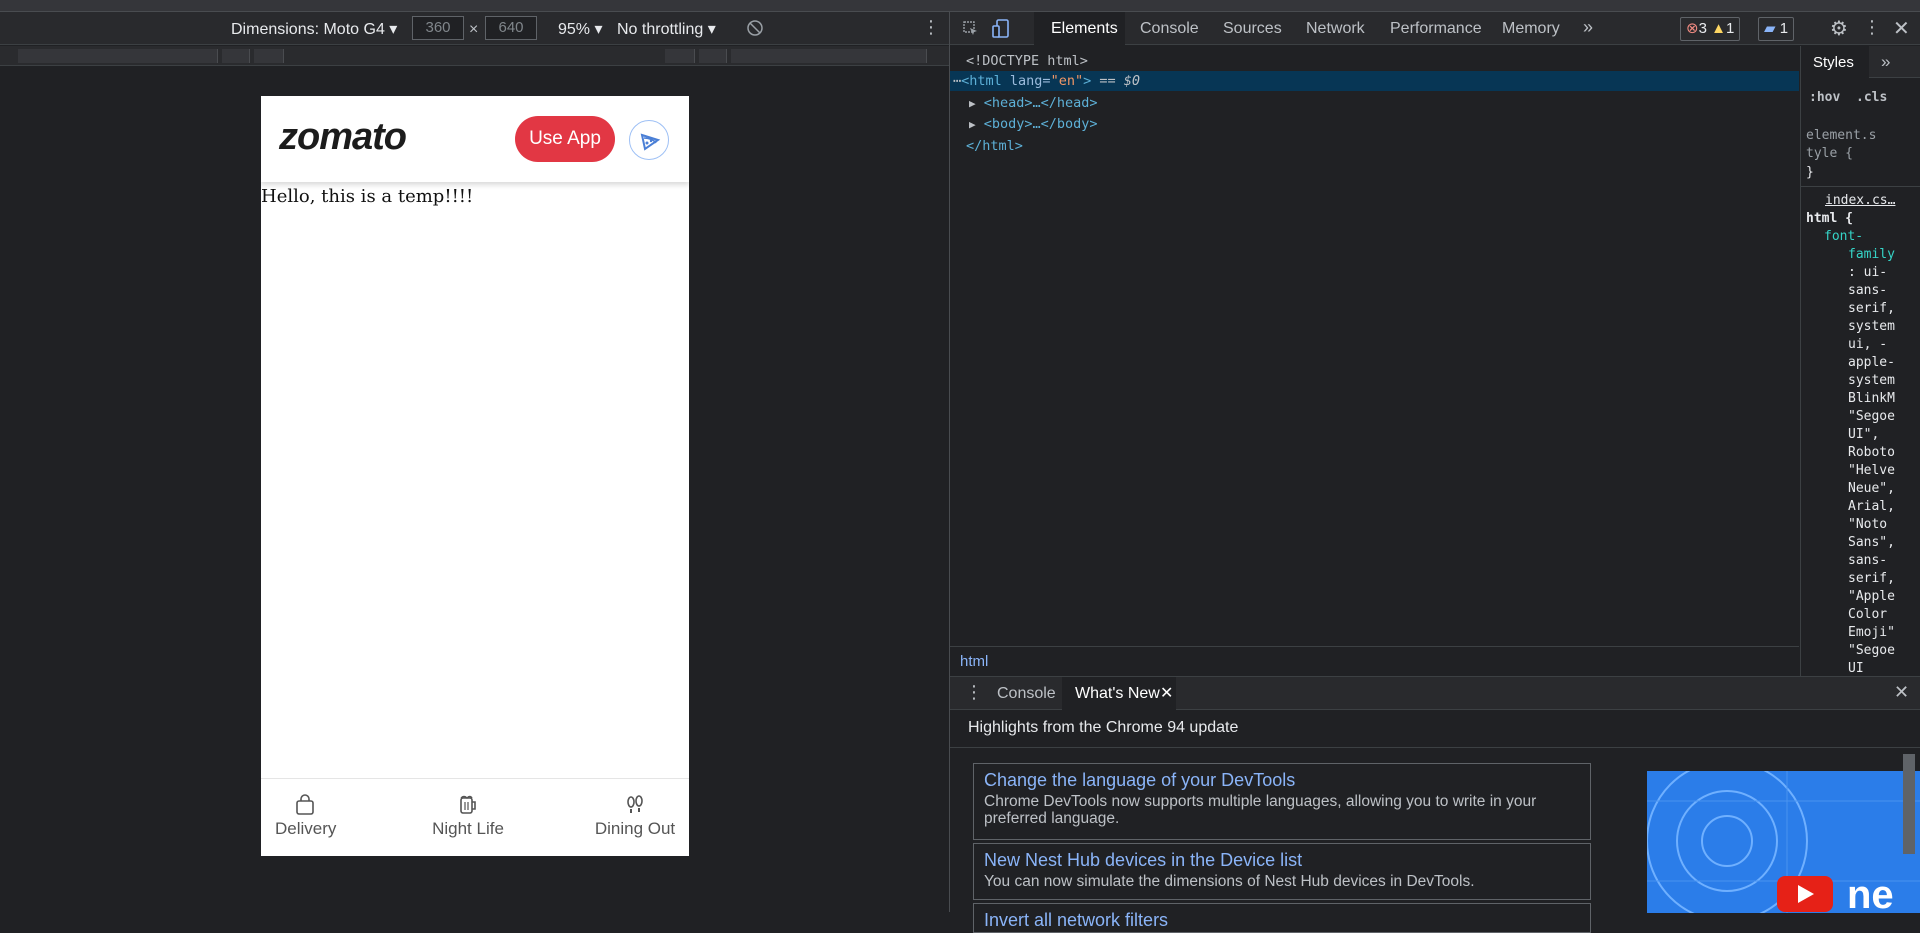  What do you see at coordinates (1871, 596) in the screenshot?
I see `property-value-line: "Apple` at bounding box center [1871, 596].